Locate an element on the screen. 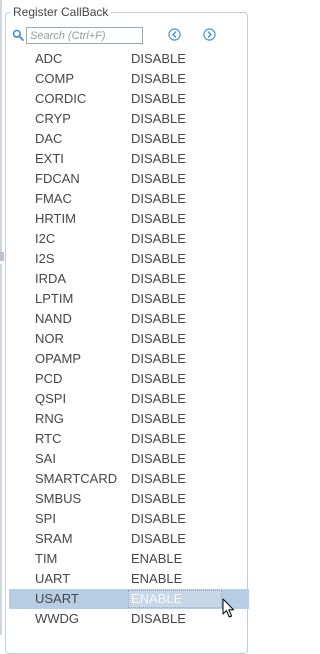 Image resolution: width=320 pixels, height=654 pixels. callback-name: SMARTCARD is located at coordinates (76, 478).